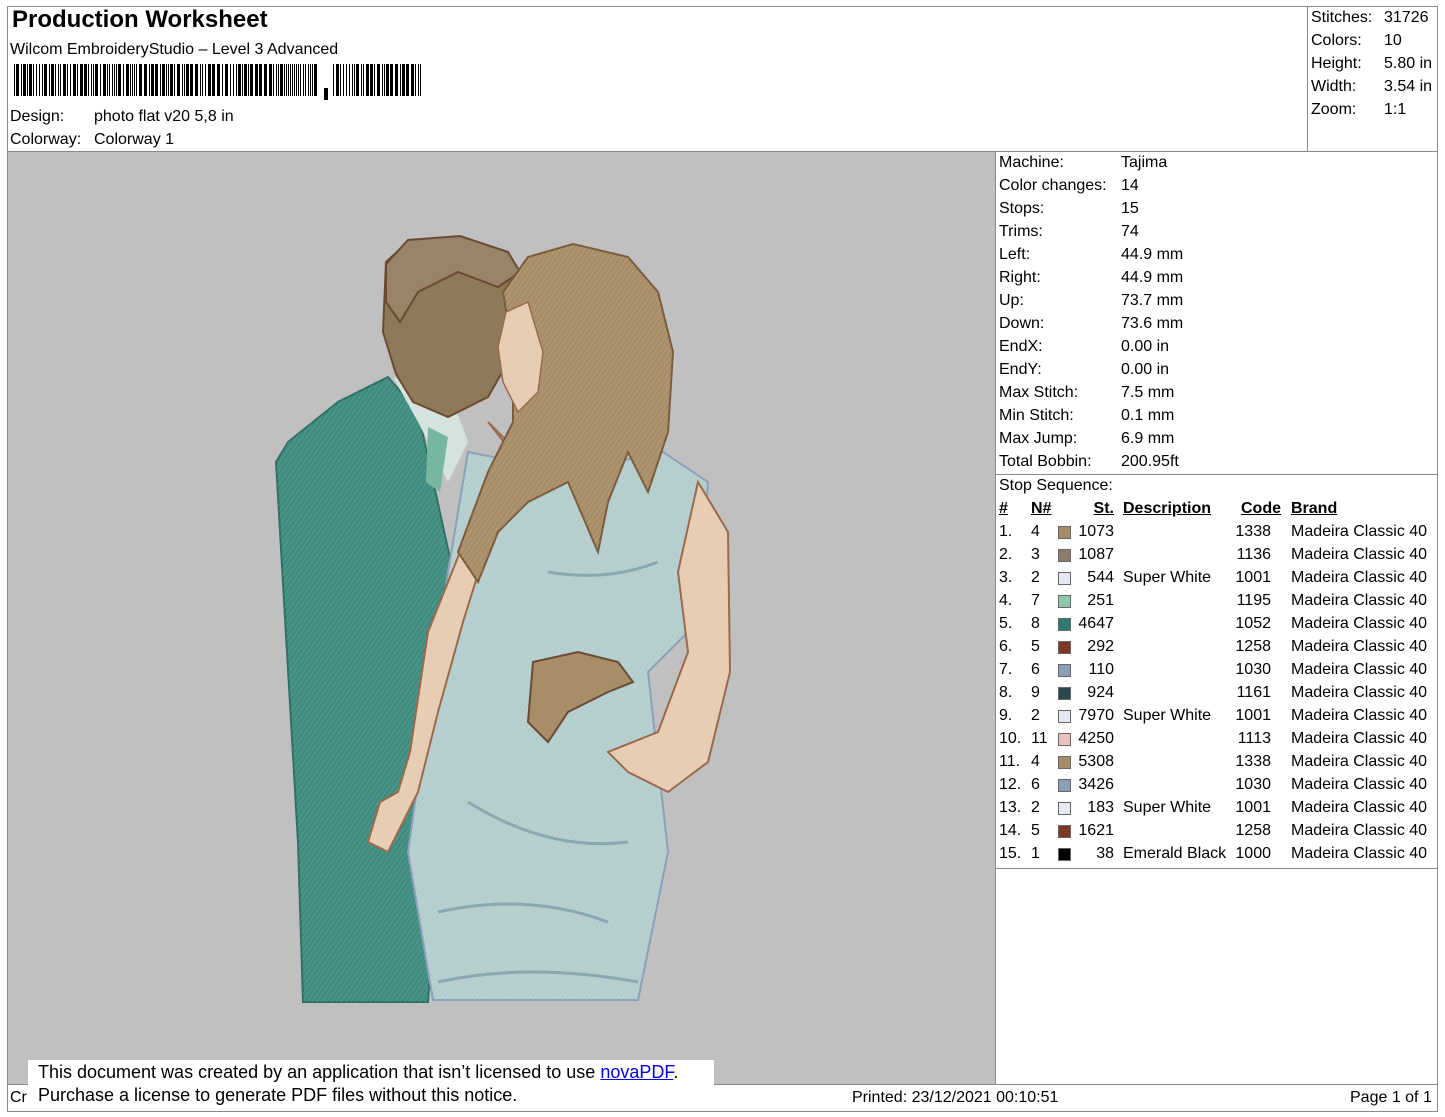  Describe the element at coordinates (1217, 534) in the screenshot. I see `stop-sequence-row: 1. 4 1073 1338 Madeira Classic 40` at that location.